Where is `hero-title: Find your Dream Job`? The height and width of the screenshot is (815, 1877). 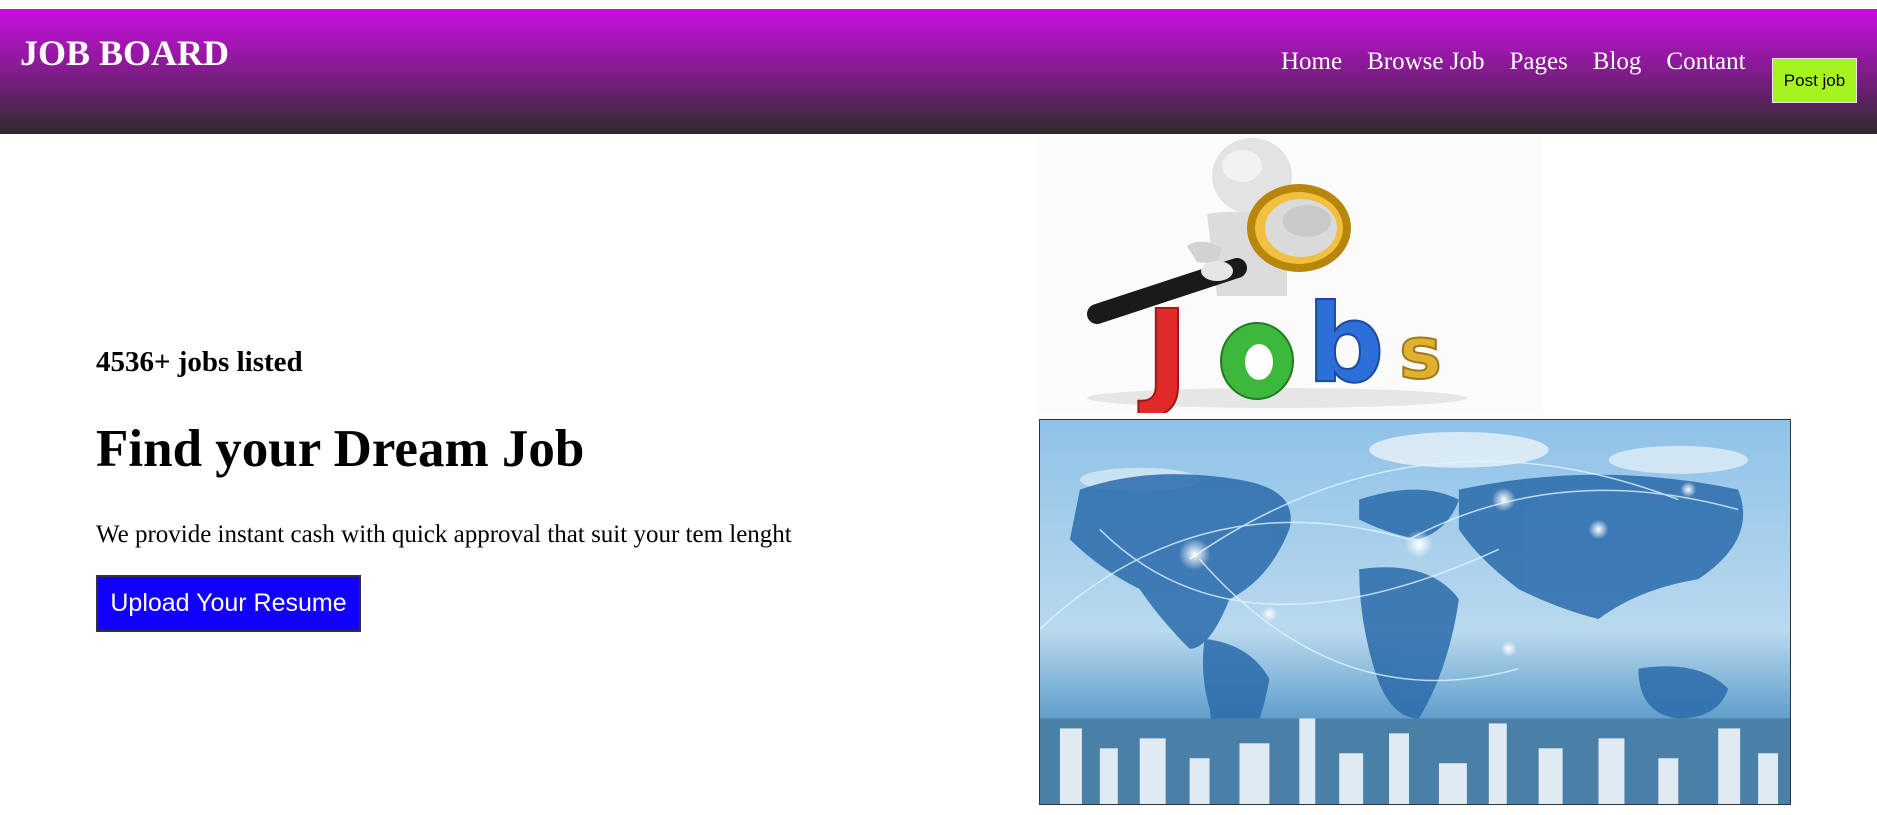
hero-title: Find your Dream Job is located at coordinates (340, 449).